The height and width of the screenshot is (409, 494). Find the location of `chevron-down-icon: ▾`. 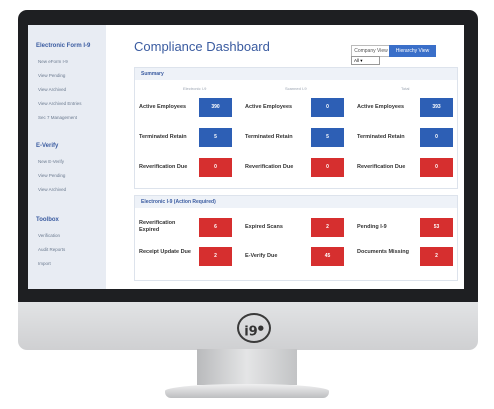

chevron-down-icon: ▾ is located at coordinates (361, 60).